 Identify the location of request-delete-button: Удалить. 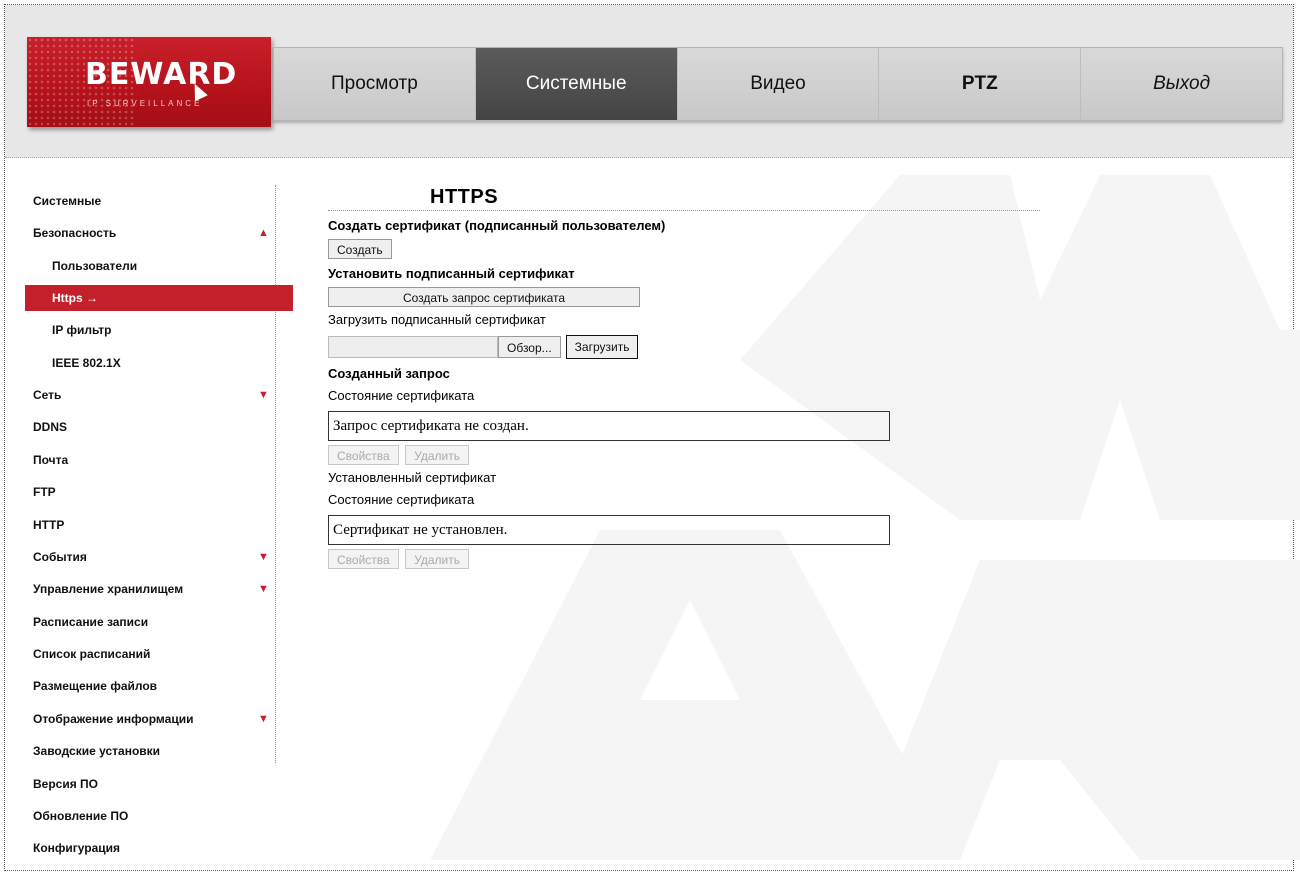
(437, 455).